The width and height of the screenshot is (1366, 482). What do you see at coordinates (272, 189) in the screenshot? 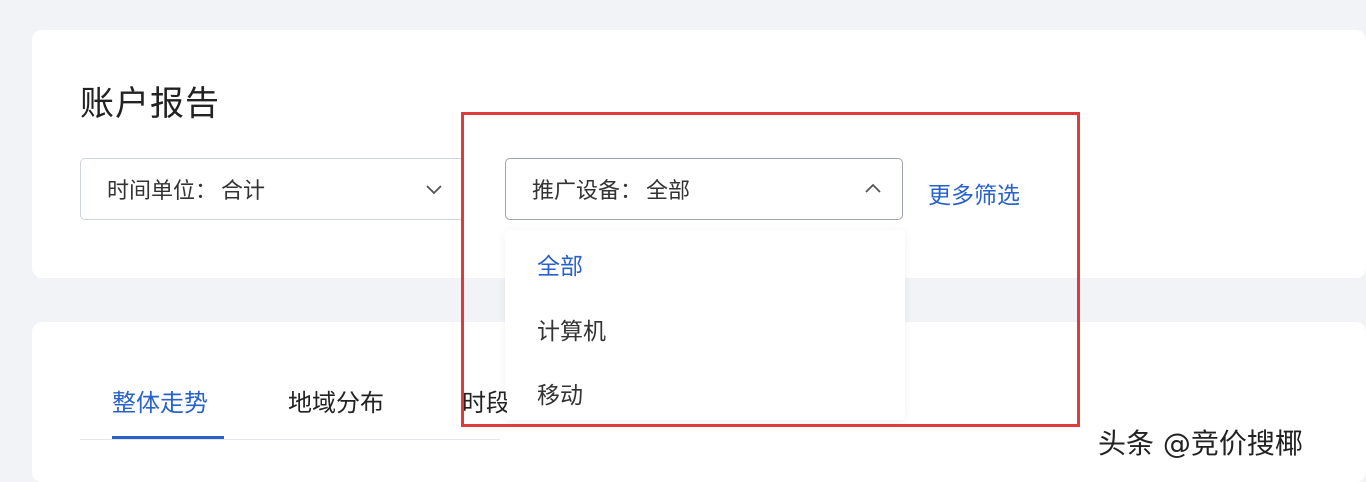
I see `time-unit-select: 时间单位： 合计` at bounding box center [272, 189].